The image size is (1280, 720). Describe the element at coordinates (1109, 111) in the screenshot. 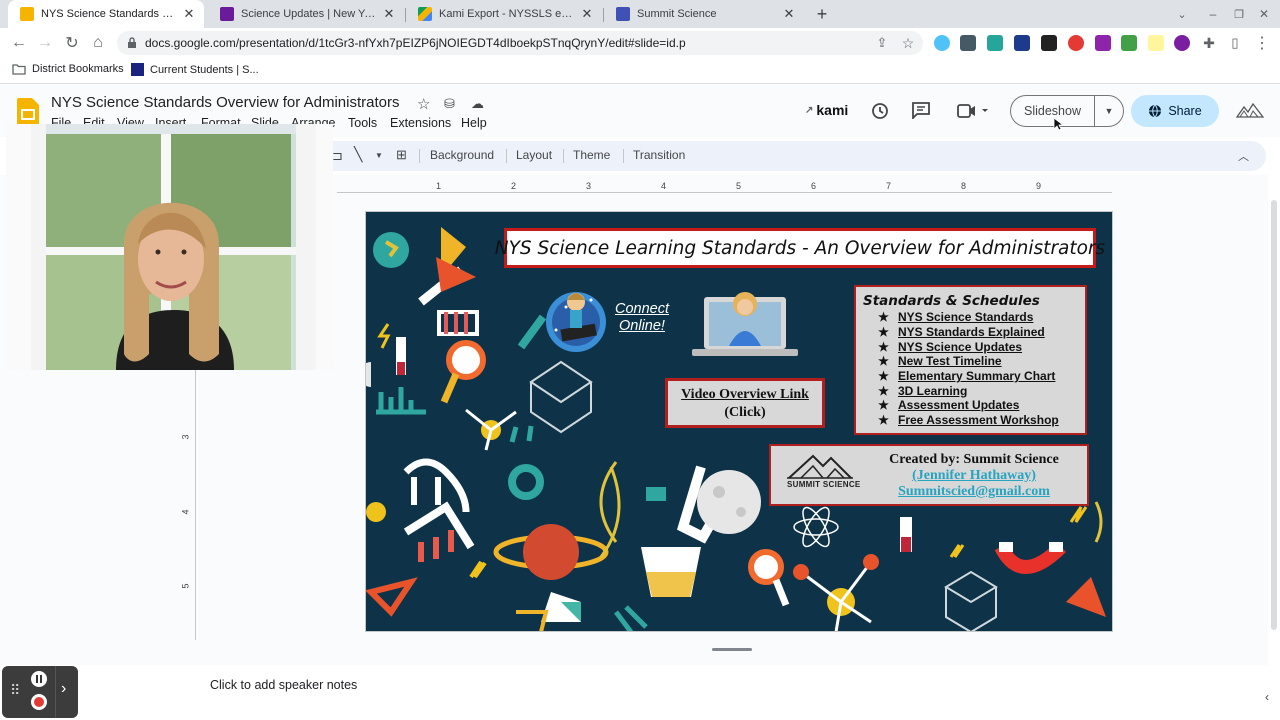

I see `slideshow-dropdown-icon: ▼` at that location.